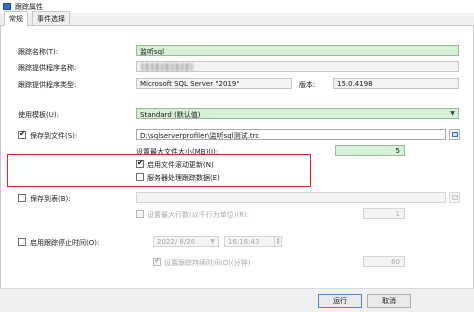 This screenshot has height=312, width=474. Describe the element at coordinates (237, 300) in the screenshot. I see `dialog-footer: 运行 取消` at that location.